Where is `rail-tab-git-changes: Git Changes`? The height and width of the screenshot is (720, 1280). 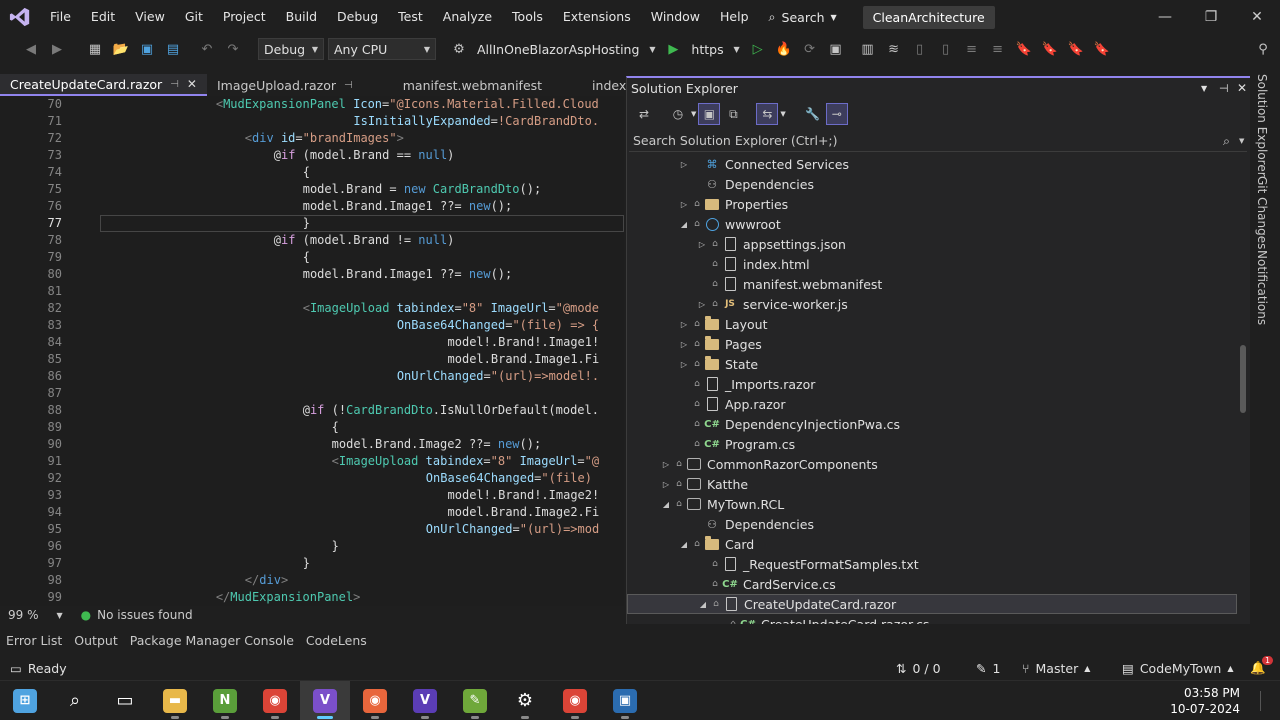
rail-tab-git-changes: Git Changes is located at coordinates (1262, 212).